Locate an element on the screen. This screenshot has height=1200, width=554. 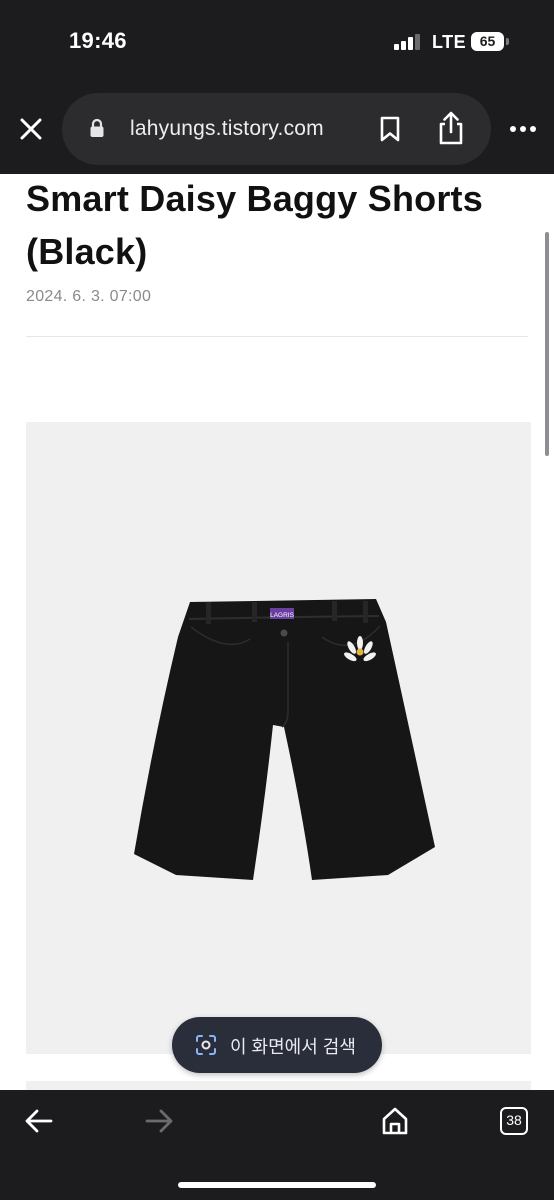
share-button is located at coordinates (451, 128).